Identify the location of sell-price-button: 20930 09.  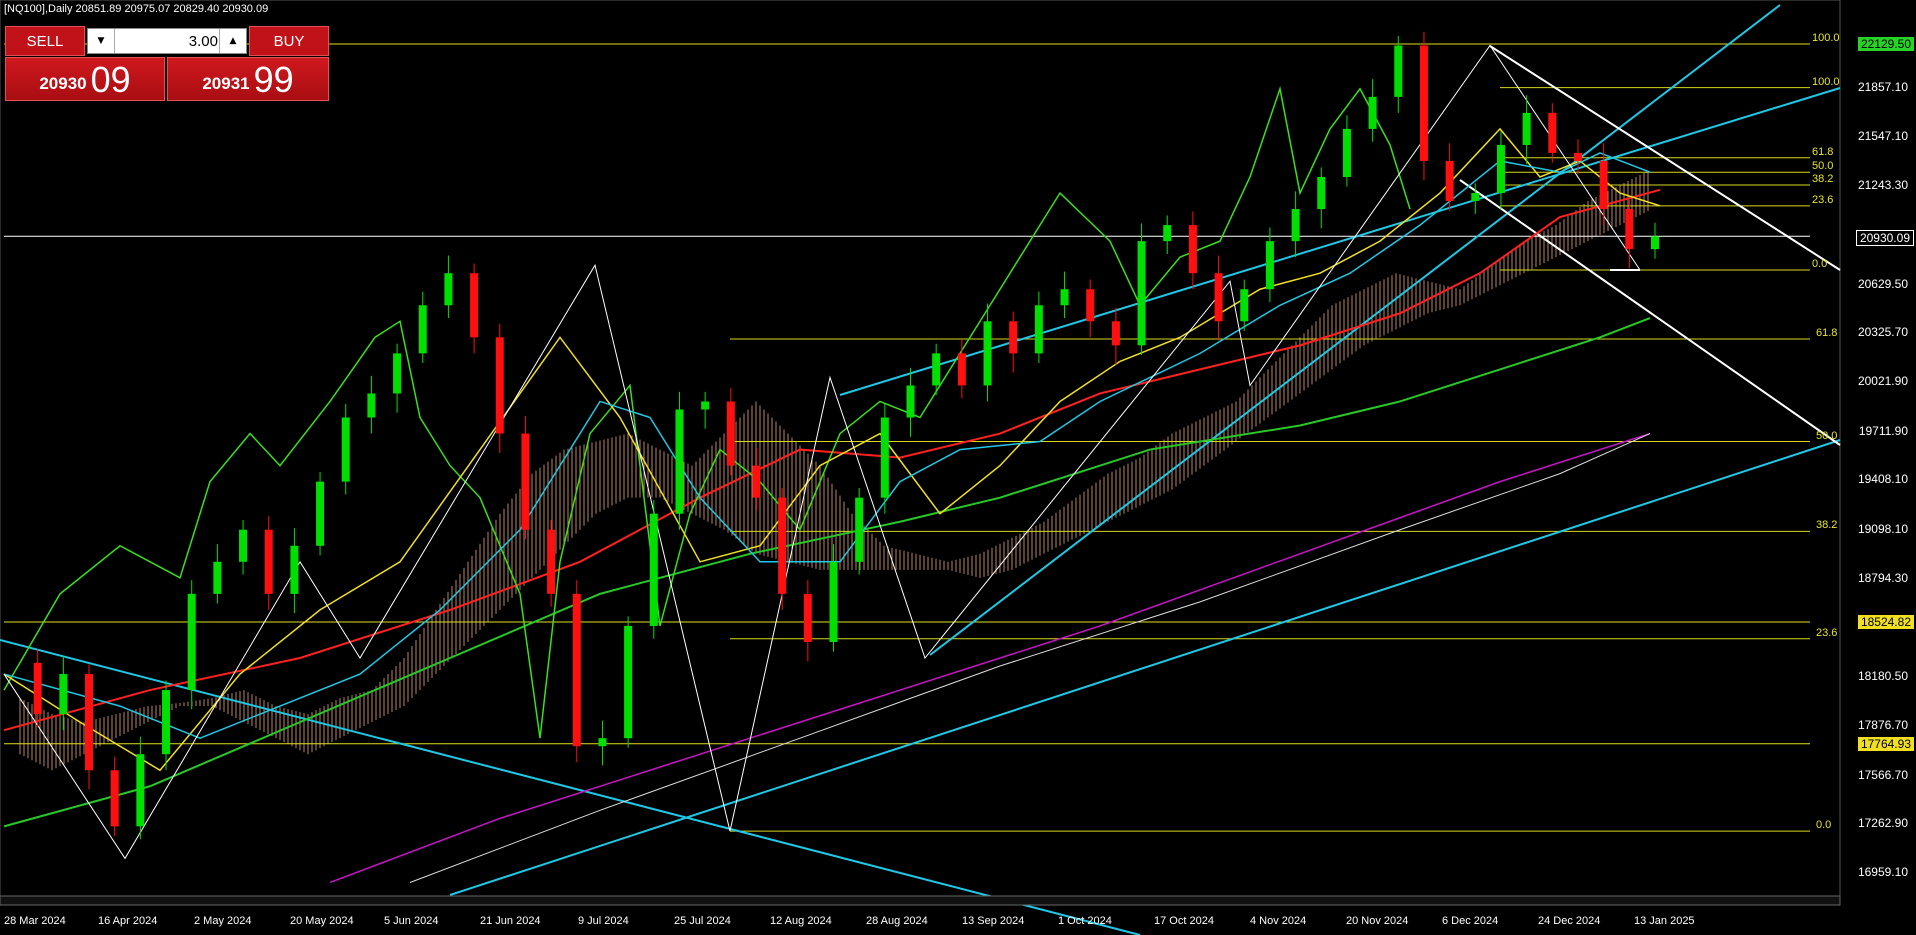
(85, 79).